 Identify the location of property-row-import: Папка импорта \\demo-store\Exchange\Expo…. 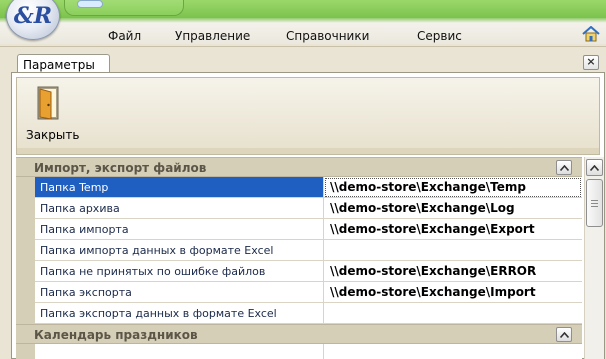
(299, 229).